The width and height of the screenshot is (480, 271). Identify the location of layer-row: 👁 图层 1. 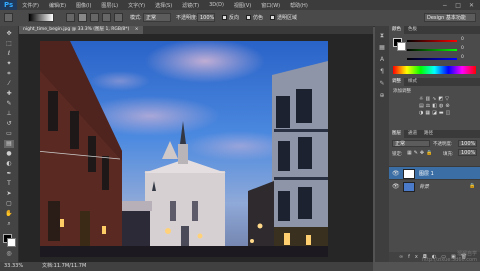
(434, 172).